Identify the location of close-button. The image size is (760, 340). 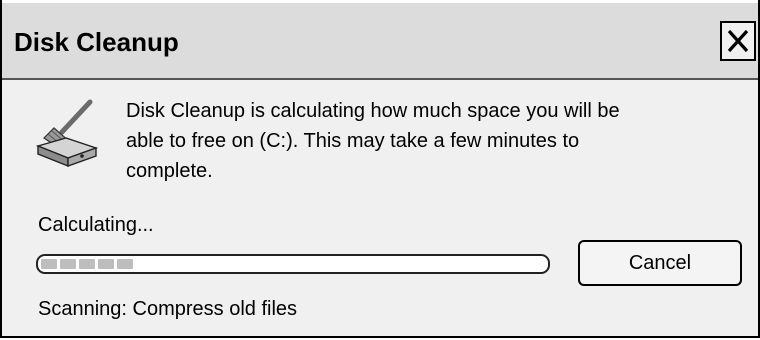
(738, 41).